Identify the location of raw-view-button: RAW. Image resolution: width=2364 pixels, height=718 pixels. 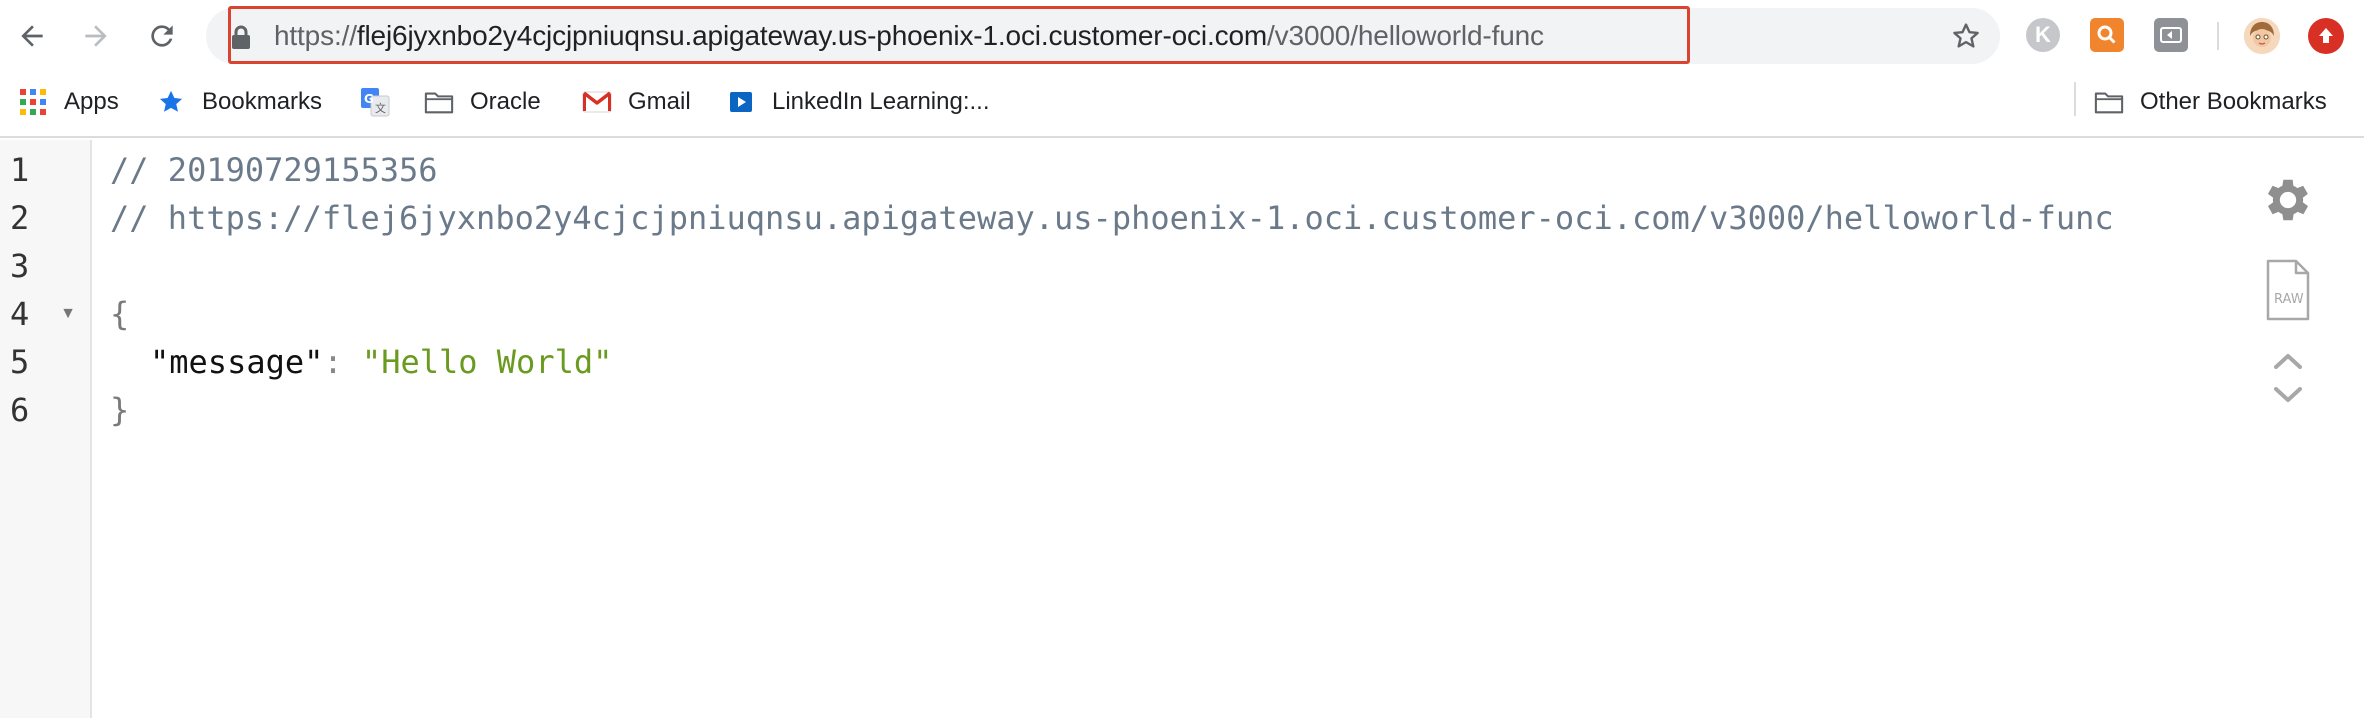
(2288, 290).